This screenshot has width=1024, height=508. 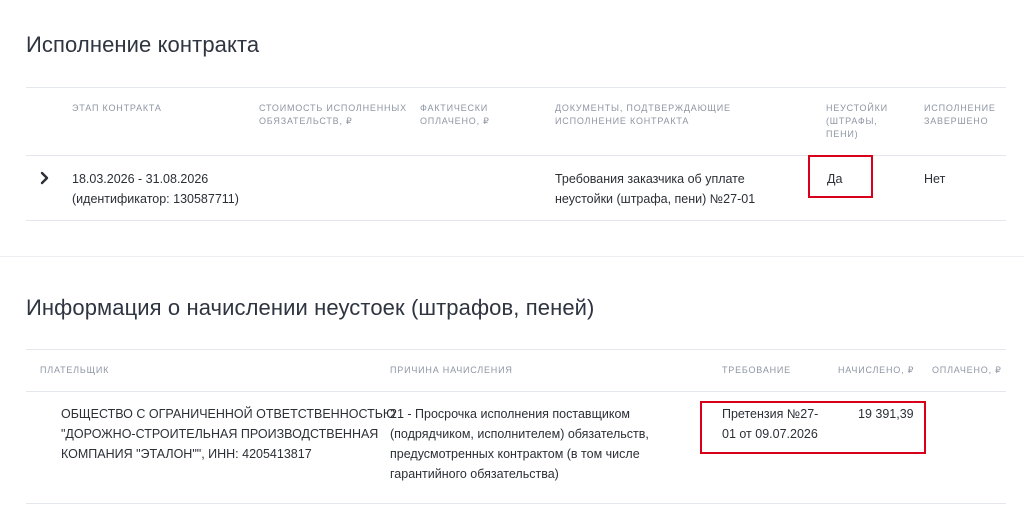 What do you see at coordinates (228, 414) in the screenshot?
I see `payer-line-1: ОБЩЕСТВО С ОГРАНИЧЕННОЙ ОТВЕТСТВЕННОСТЬЮ` at bounding box center [228, 414].